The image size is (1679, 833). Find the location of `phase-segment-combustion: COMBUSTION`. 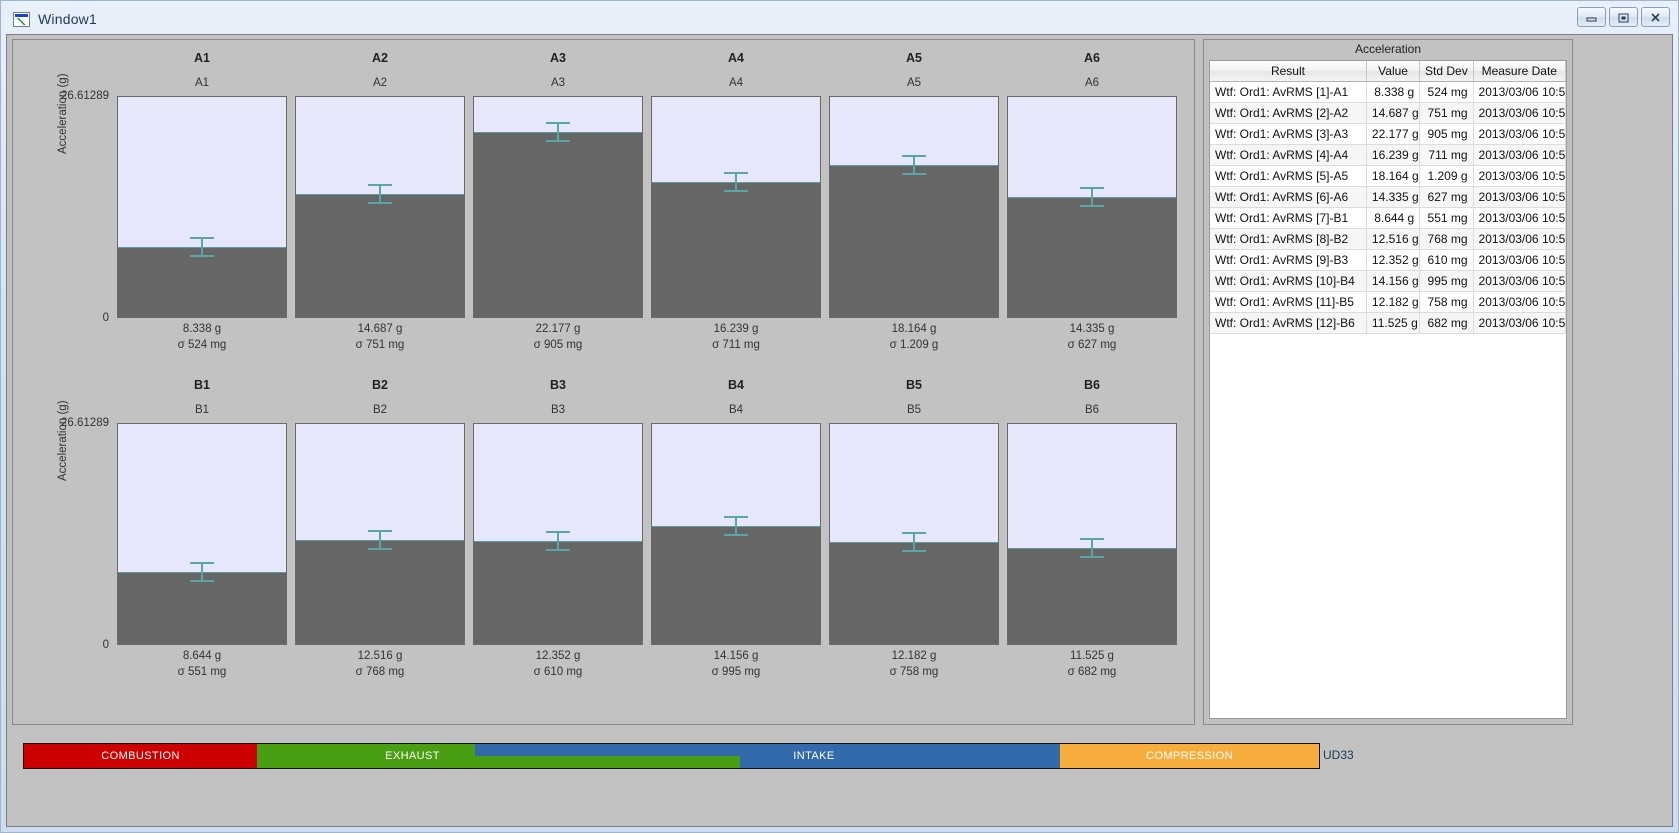

phase-segment-combustion: COMBUSTION is located at coordinates (141, 756).